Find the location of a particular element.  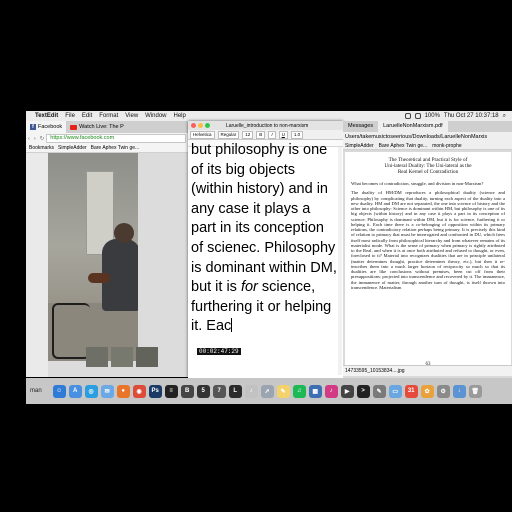

dock: man ☺ A ◎ ✉ ● ◉ Ps ≡ B 5 7 L ♪ ➚ ✎ ♫ ▦ ♪ ▶ > ✎ ▭ 31 ✿ ⚙ ↓ 🗑 is located at coordinates (269, 391).